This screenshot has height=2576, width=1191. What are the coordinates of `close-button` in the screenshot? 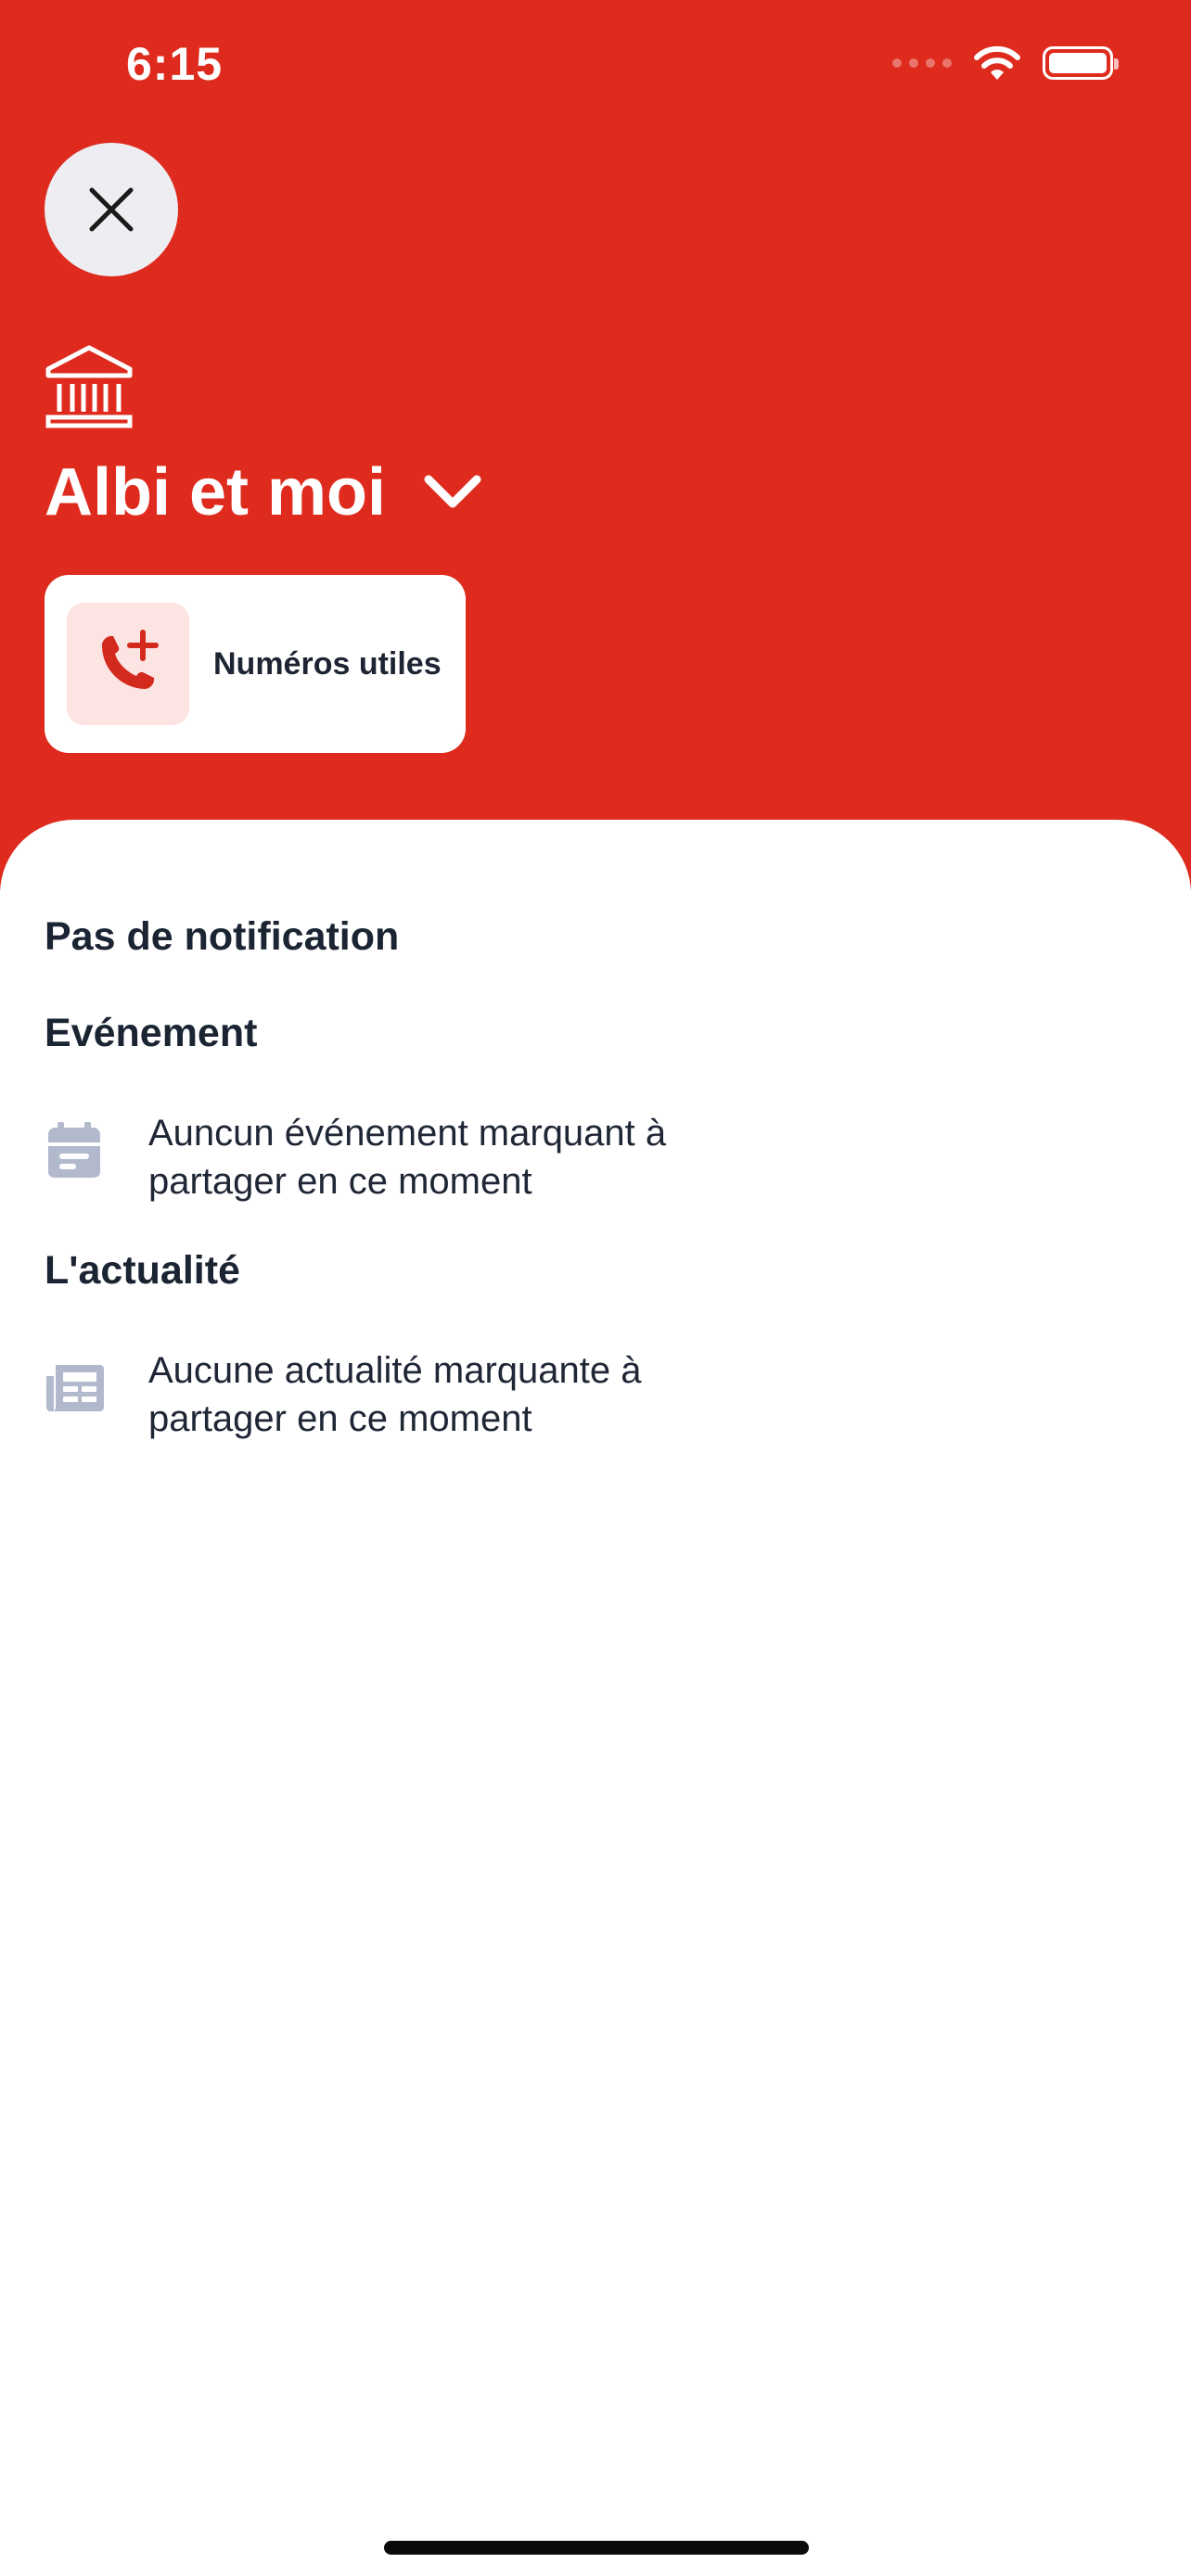 It's located at (111, 209).